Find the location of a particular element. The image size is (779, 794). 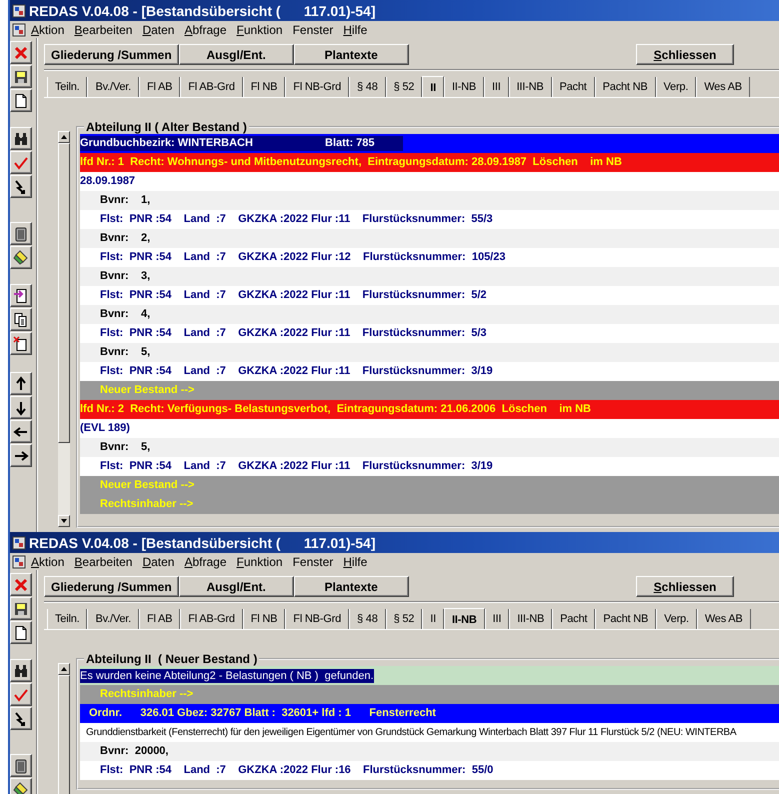

tab: II is located at coordinates (433, 86).